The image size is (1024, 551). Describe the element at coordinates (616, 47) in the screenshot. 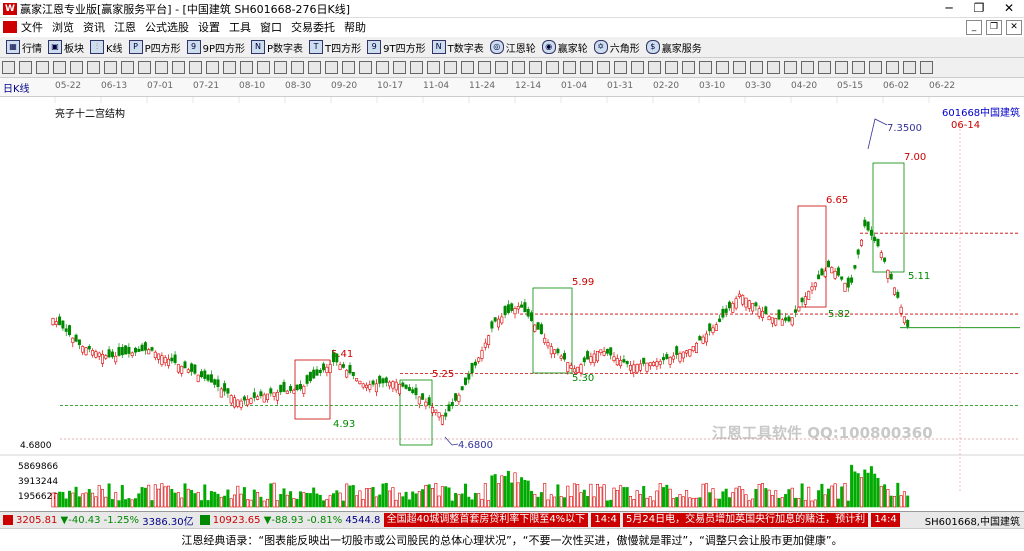

I see `tool-hexagon: ✡ 六角形` at that location.